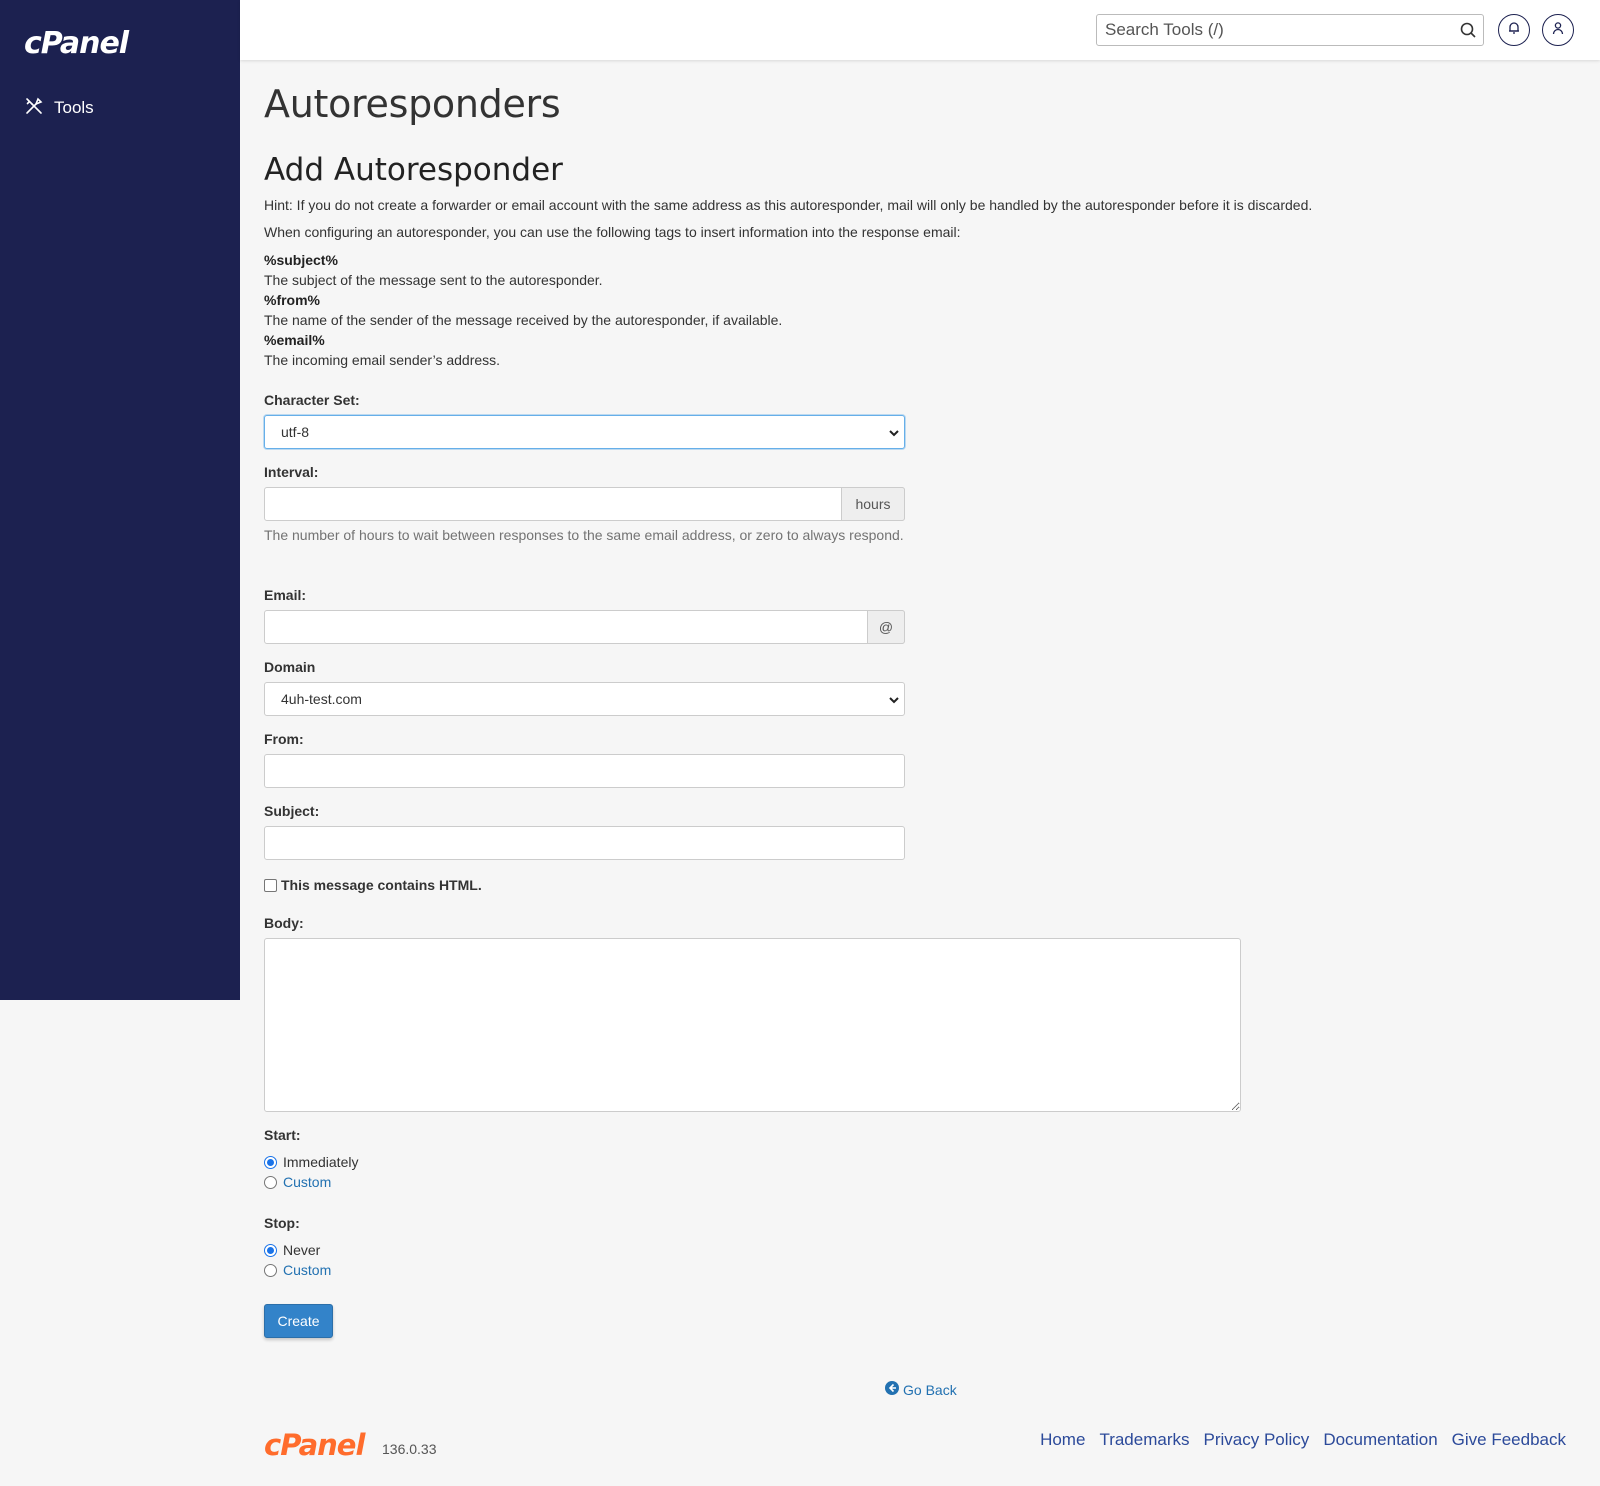  I want to click on stop-custom-option: Custom, so click(297, 1272).